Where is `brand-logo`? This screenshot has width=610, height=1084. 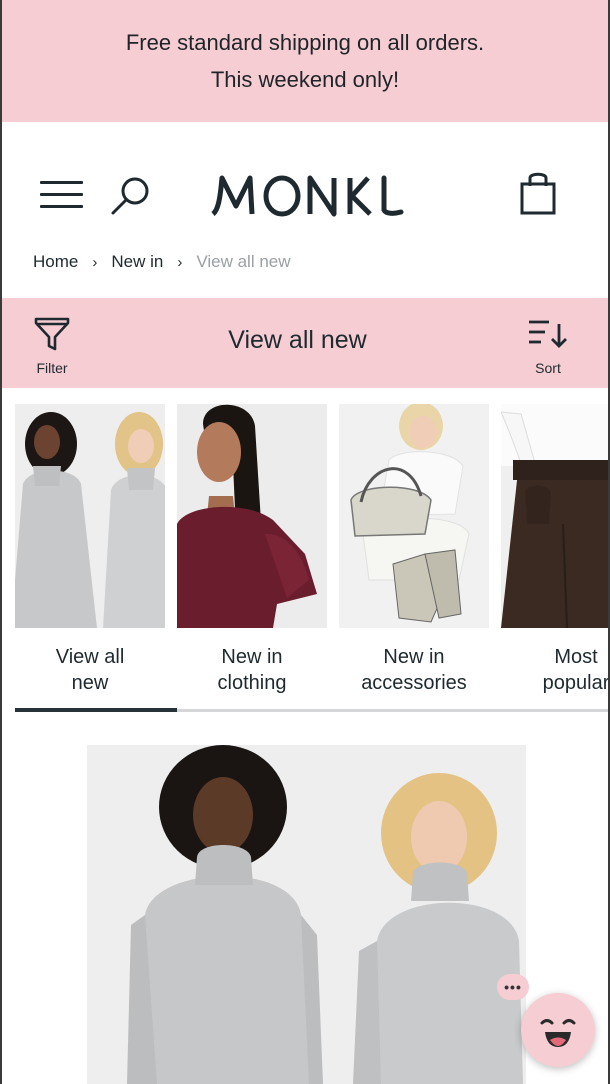 brand-logo is located at coordinates (307, 195).